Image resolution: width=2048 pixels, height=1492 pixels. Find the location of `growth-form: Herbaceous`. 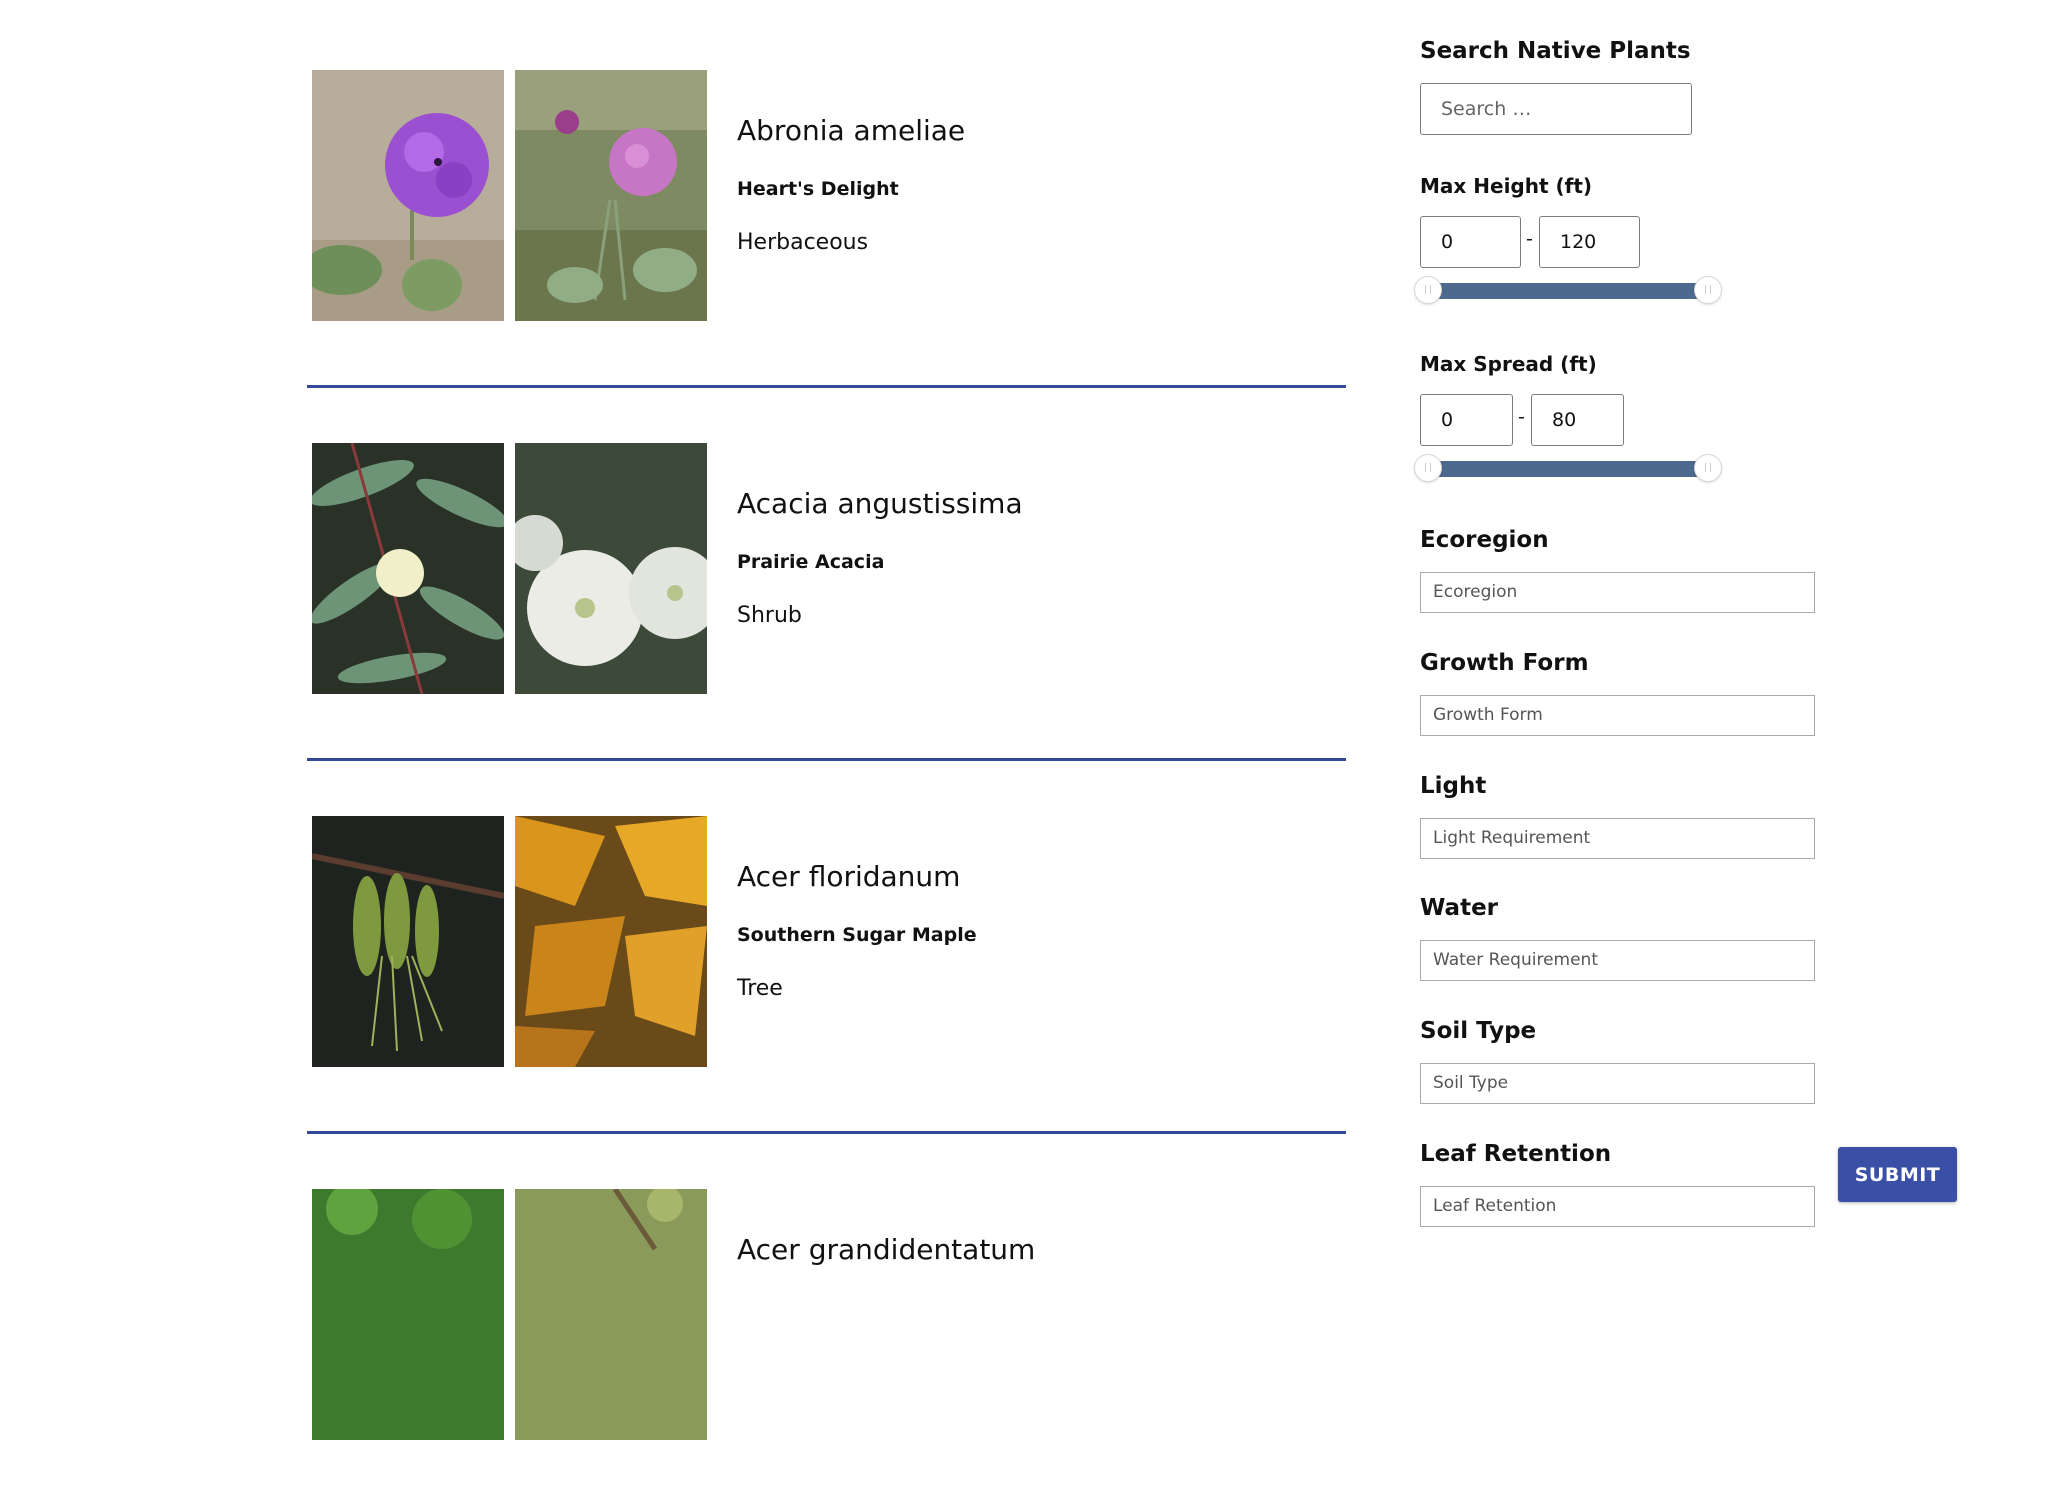

growth-form: Herbaceous is located at coordinates (803, 242).